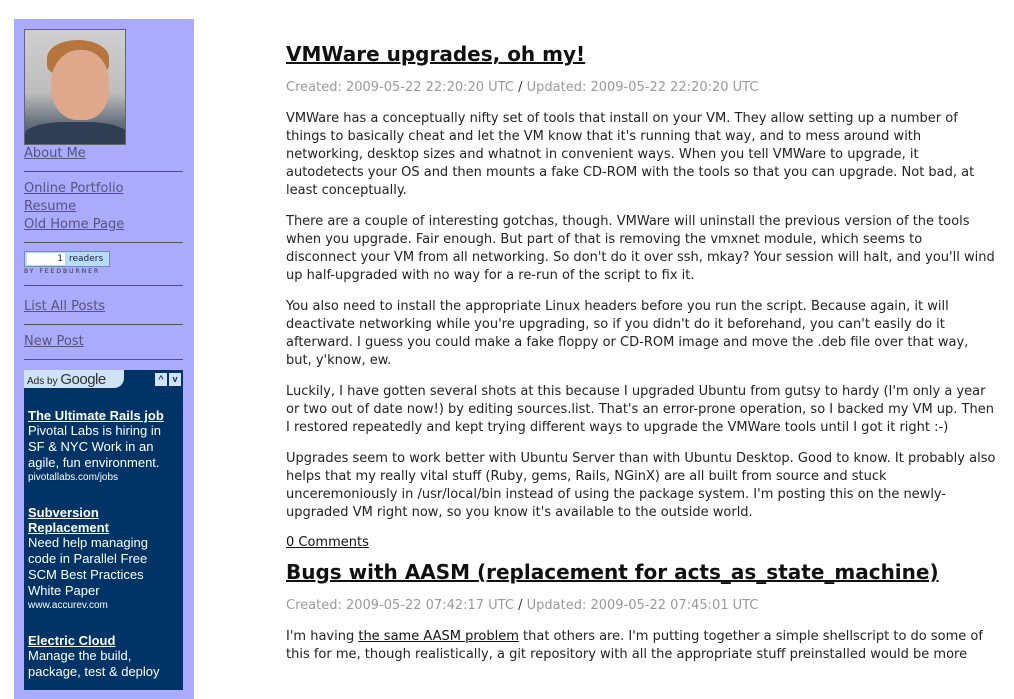  What do you see at coordinates (67, 259) in the screenshot?
I see `feedburner-counter: 1 readers` at bounding box center [67, 259].